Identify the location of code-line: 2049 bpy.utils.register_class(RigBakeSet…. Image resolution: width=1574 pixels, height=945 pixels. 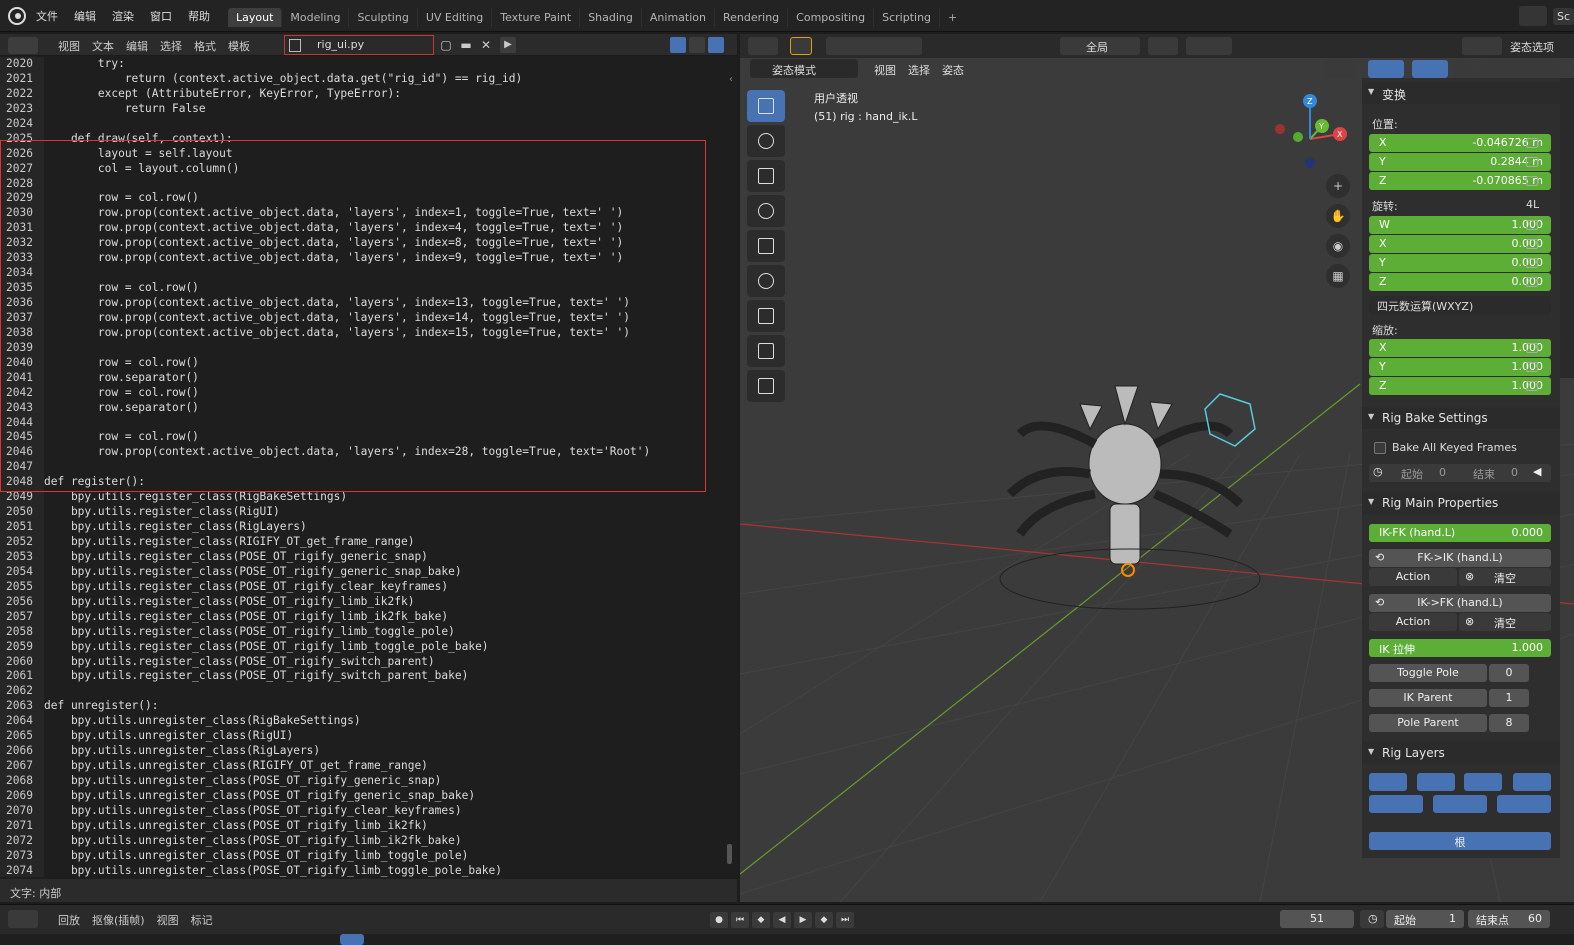
(365, 498).